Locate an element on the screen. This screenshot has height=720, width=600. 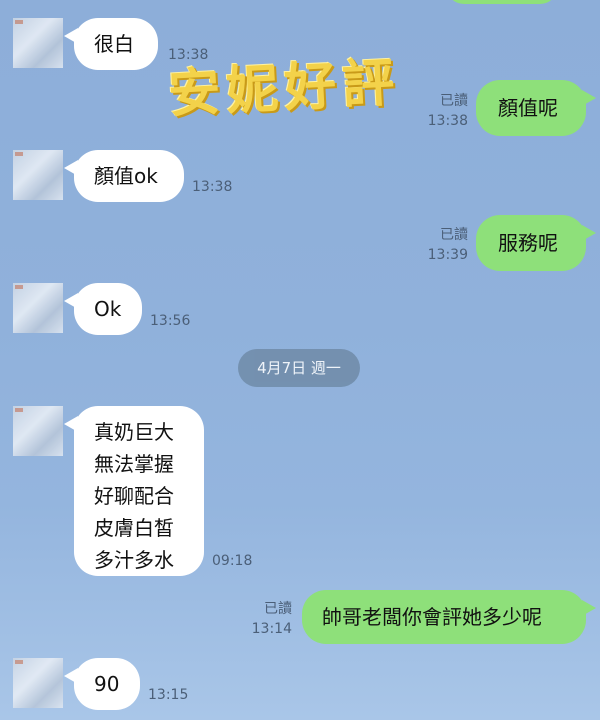
watermark-logo: 安妮好評 is located at coordinates (284, 88).